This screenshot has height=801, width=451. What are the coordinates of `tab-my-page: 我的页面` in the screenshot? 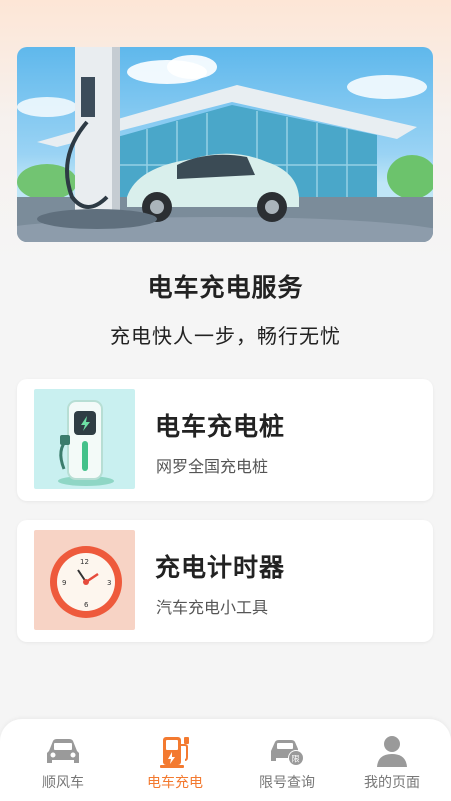 It's located at (392, 760).